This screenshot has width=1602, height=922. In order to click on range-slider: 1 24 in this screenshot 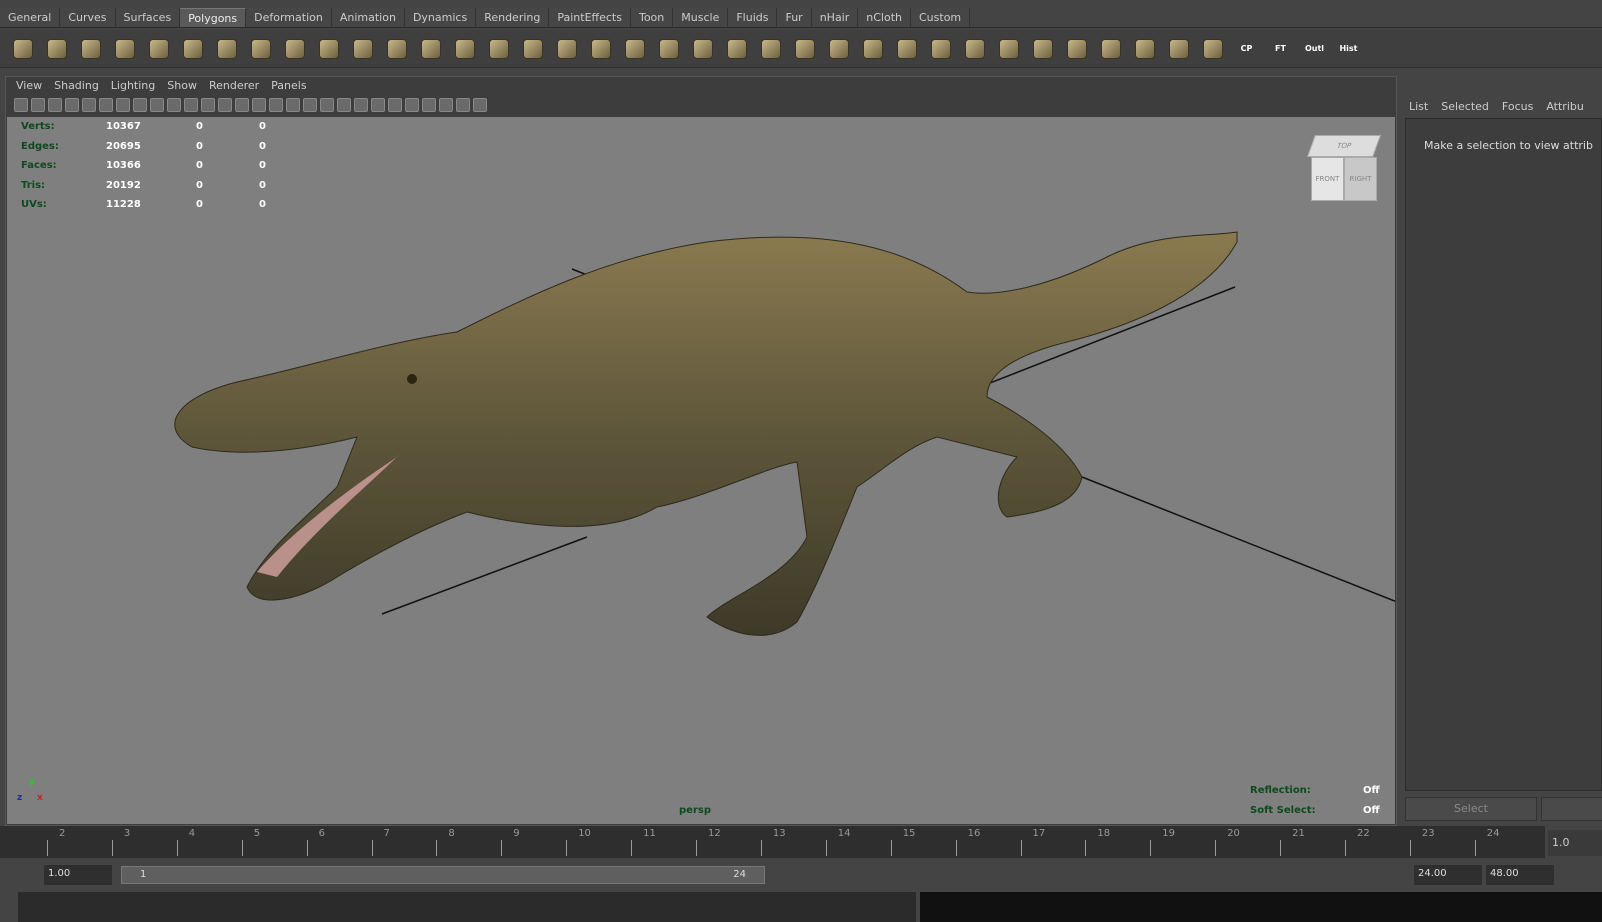, I will do `click(443, 875)`.